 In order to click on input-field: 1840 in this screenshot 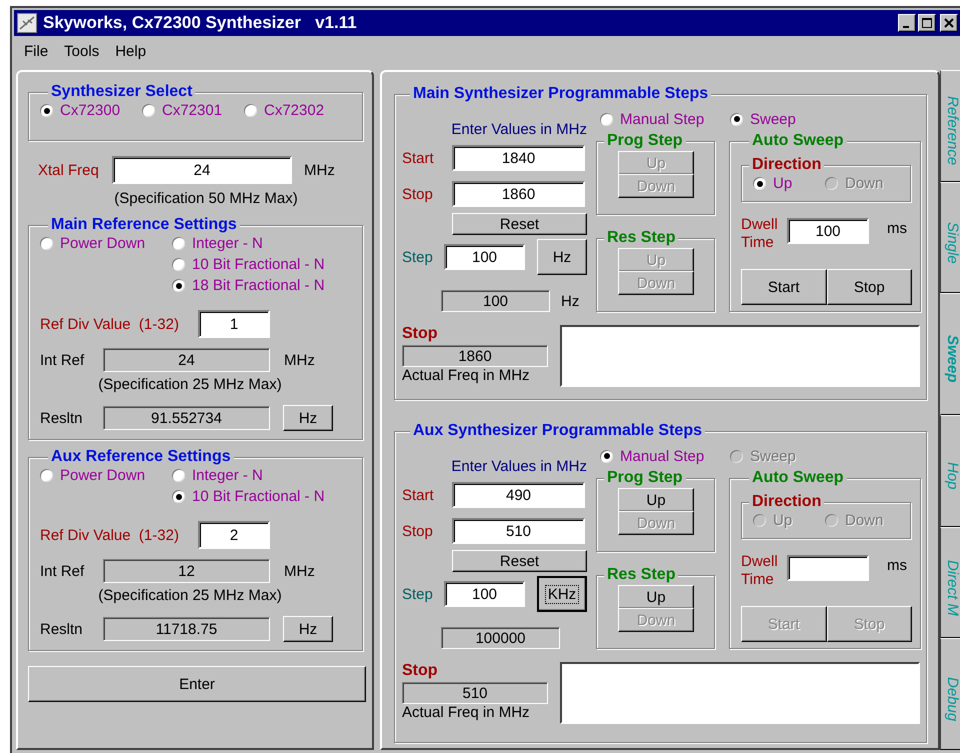, I will do `click(518, 158)`.